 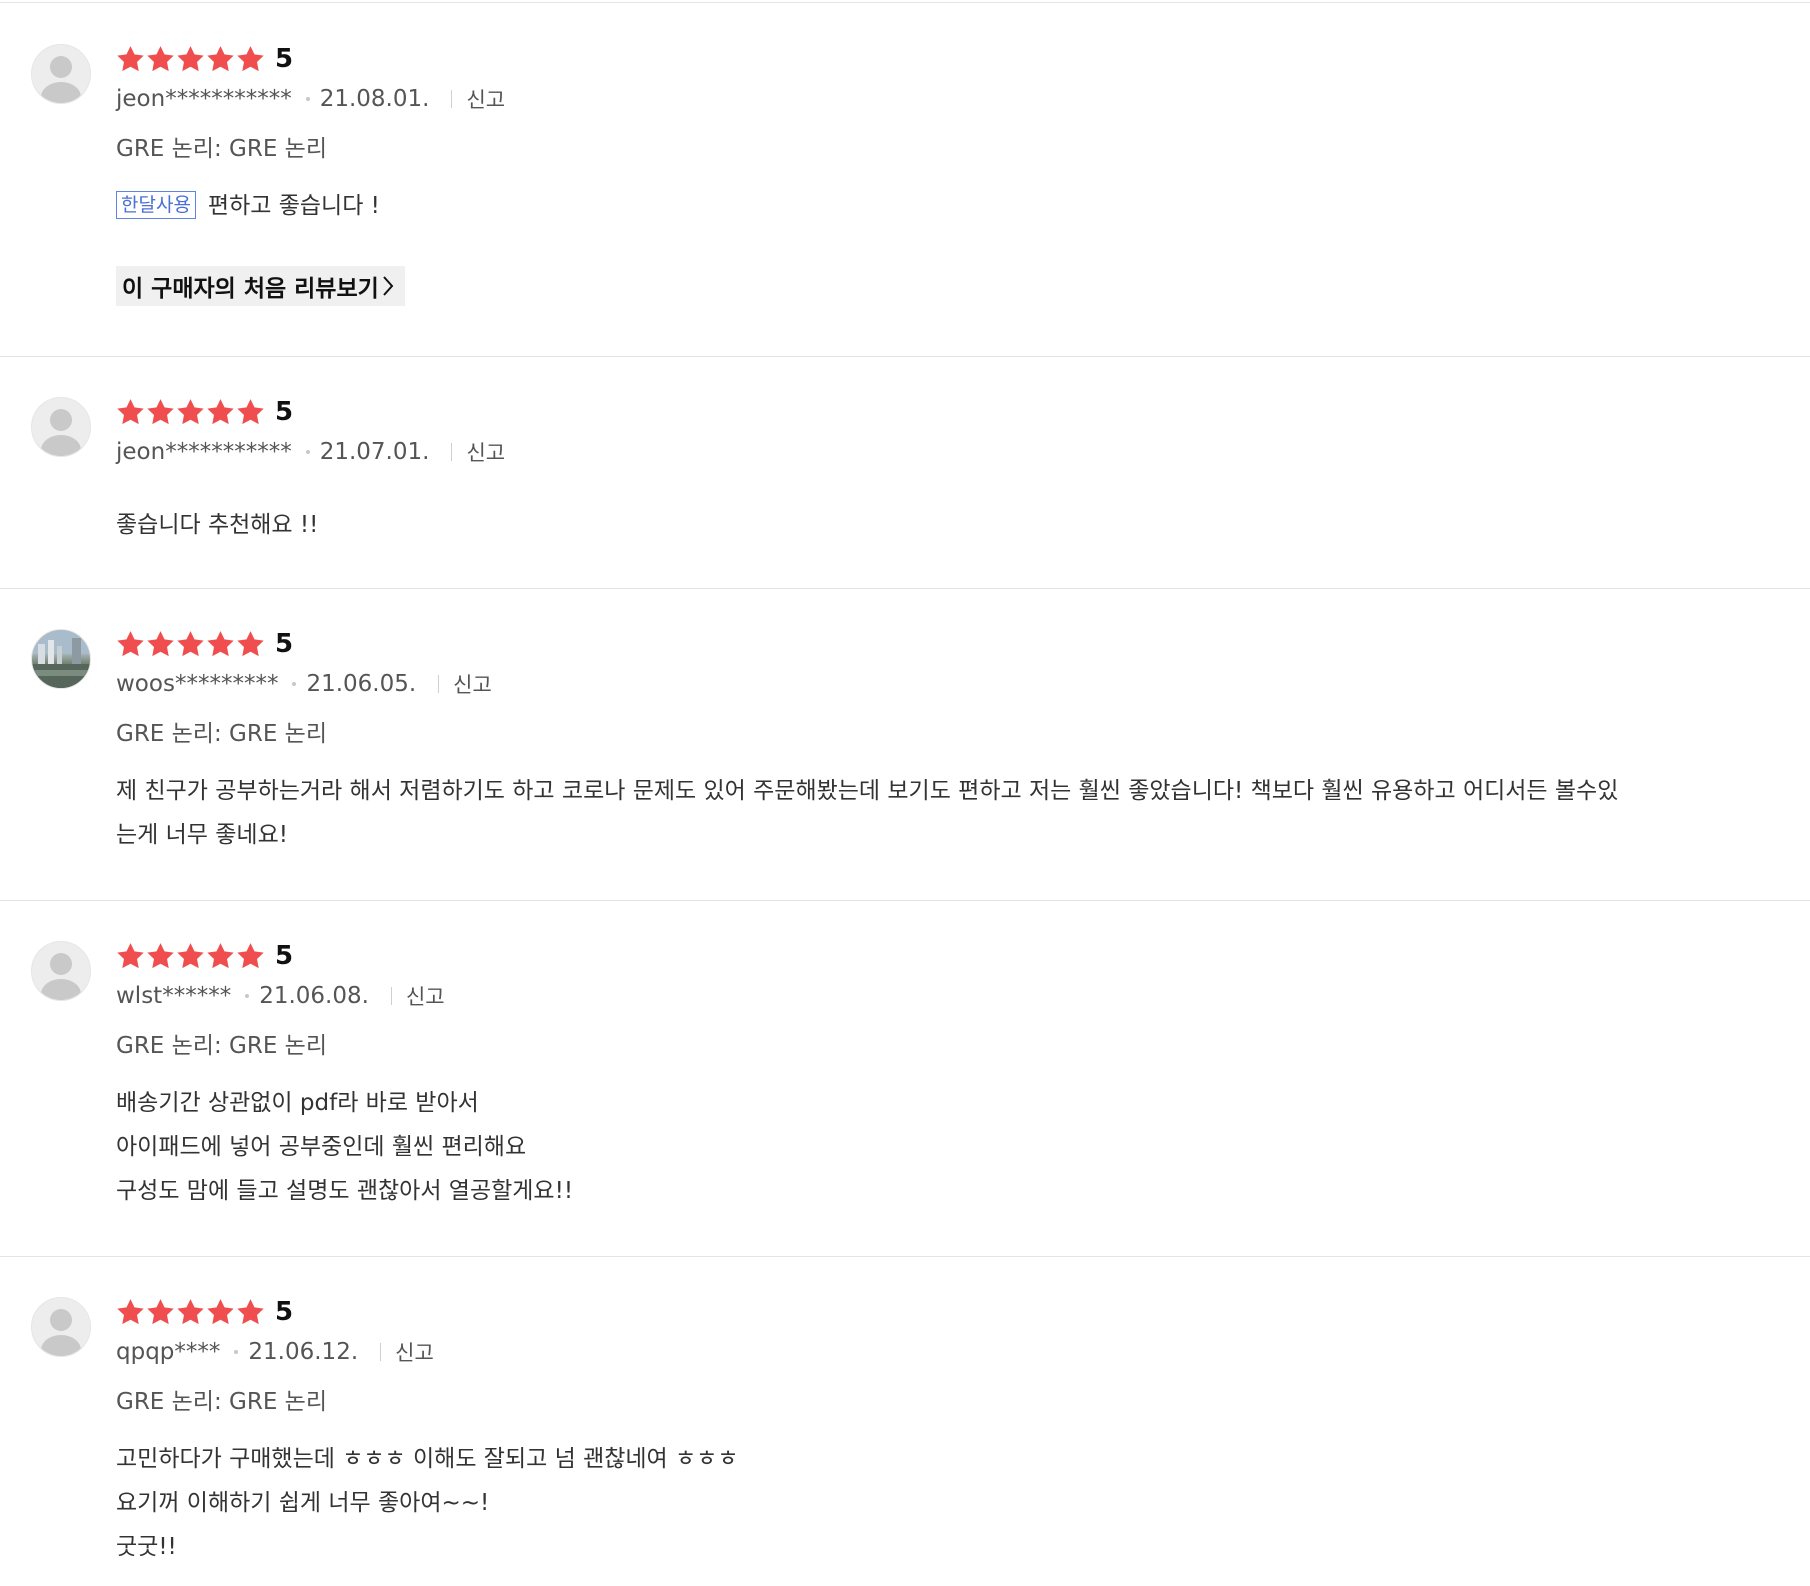 What do you see at coordinates (427, 1459) in the screenshot?
I see `review-text-line: 고민하다가 구매했는데 ㅎㅎㅎ 이해도 잘되고 넘 괜찮네여 ㅎㅎㅎ` at bounding box center [427, 1459].